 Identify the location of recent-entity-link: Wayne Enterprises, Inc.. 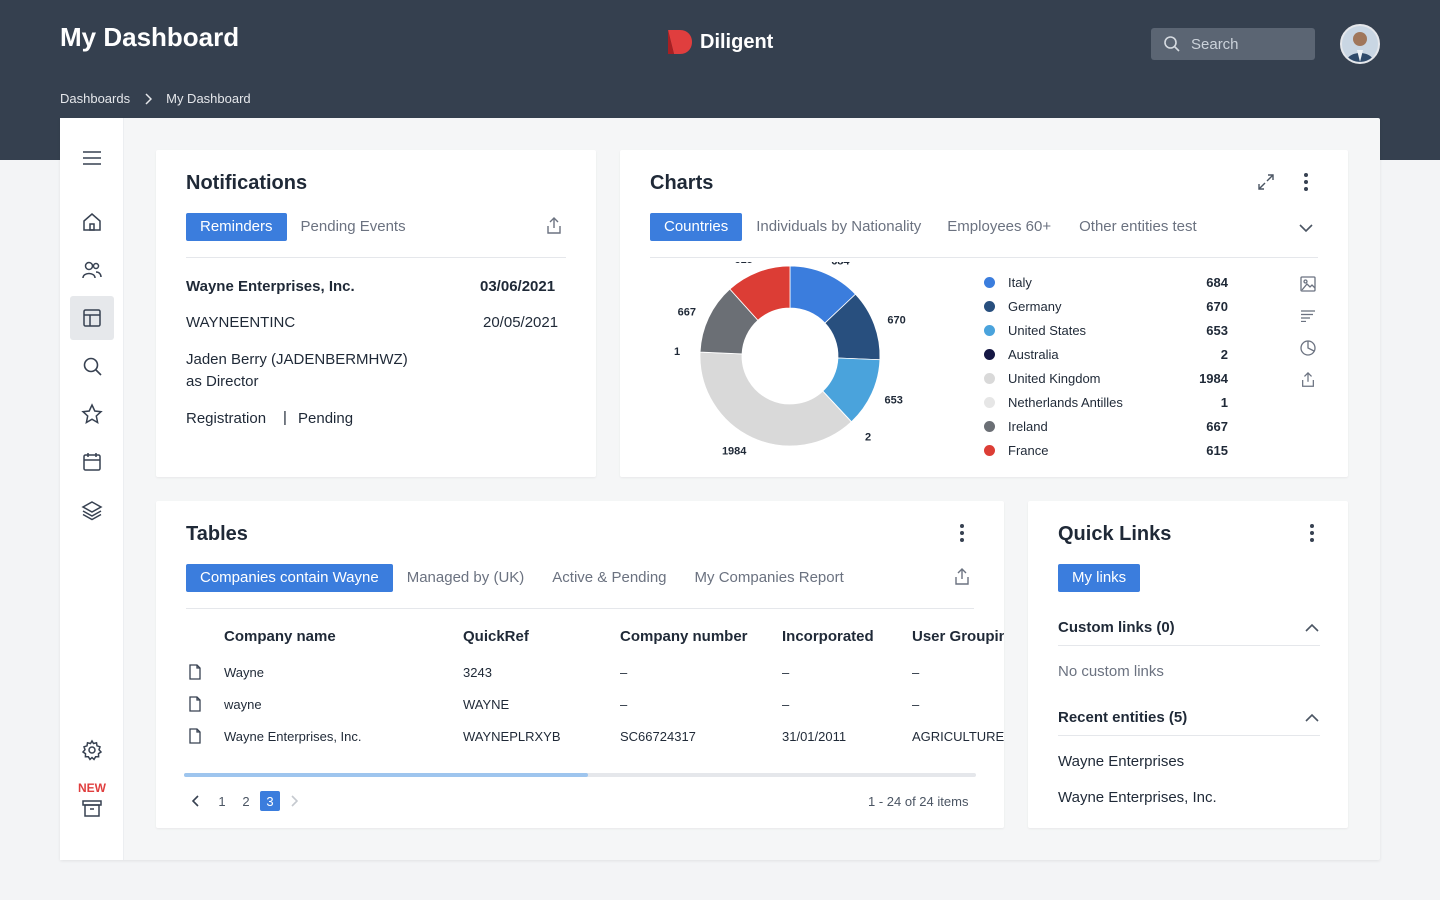
(1137, 797).